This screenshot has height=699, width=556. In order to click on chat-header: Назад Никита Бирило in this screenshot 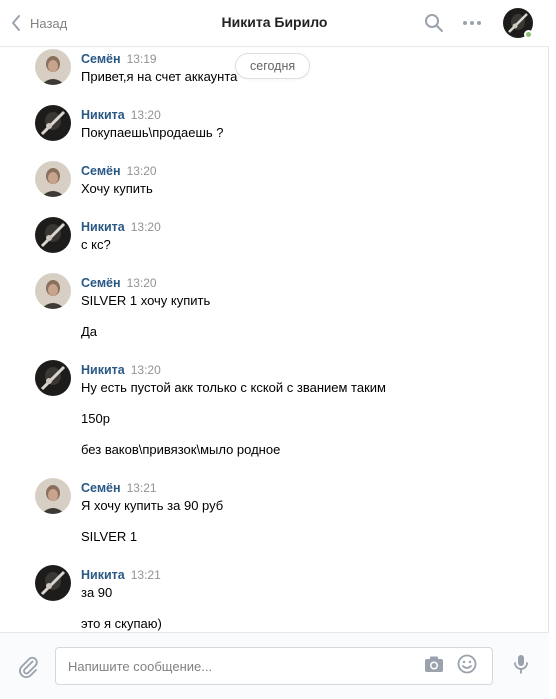, I will do `click(274, 23)`.